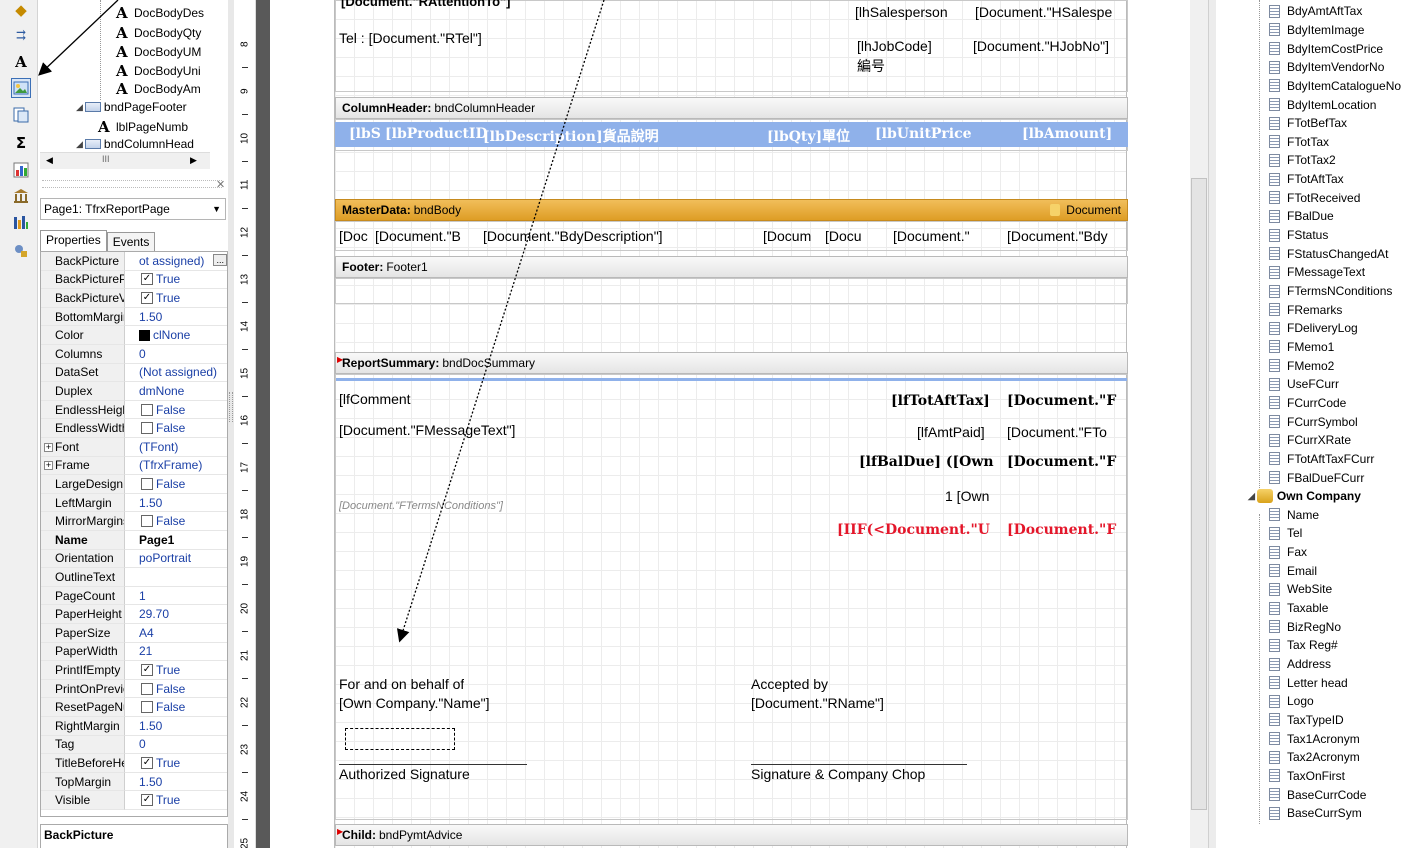 Image resolution: width=1406 pixels, height=848 pixels. I want to click on column-header-cell: [lbQty]單位, so click(808, 136).